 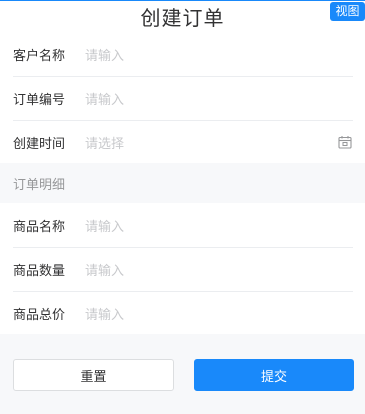 I want to click on customer-name-field: 客户名称 请输入, so click(x=182, y=54).